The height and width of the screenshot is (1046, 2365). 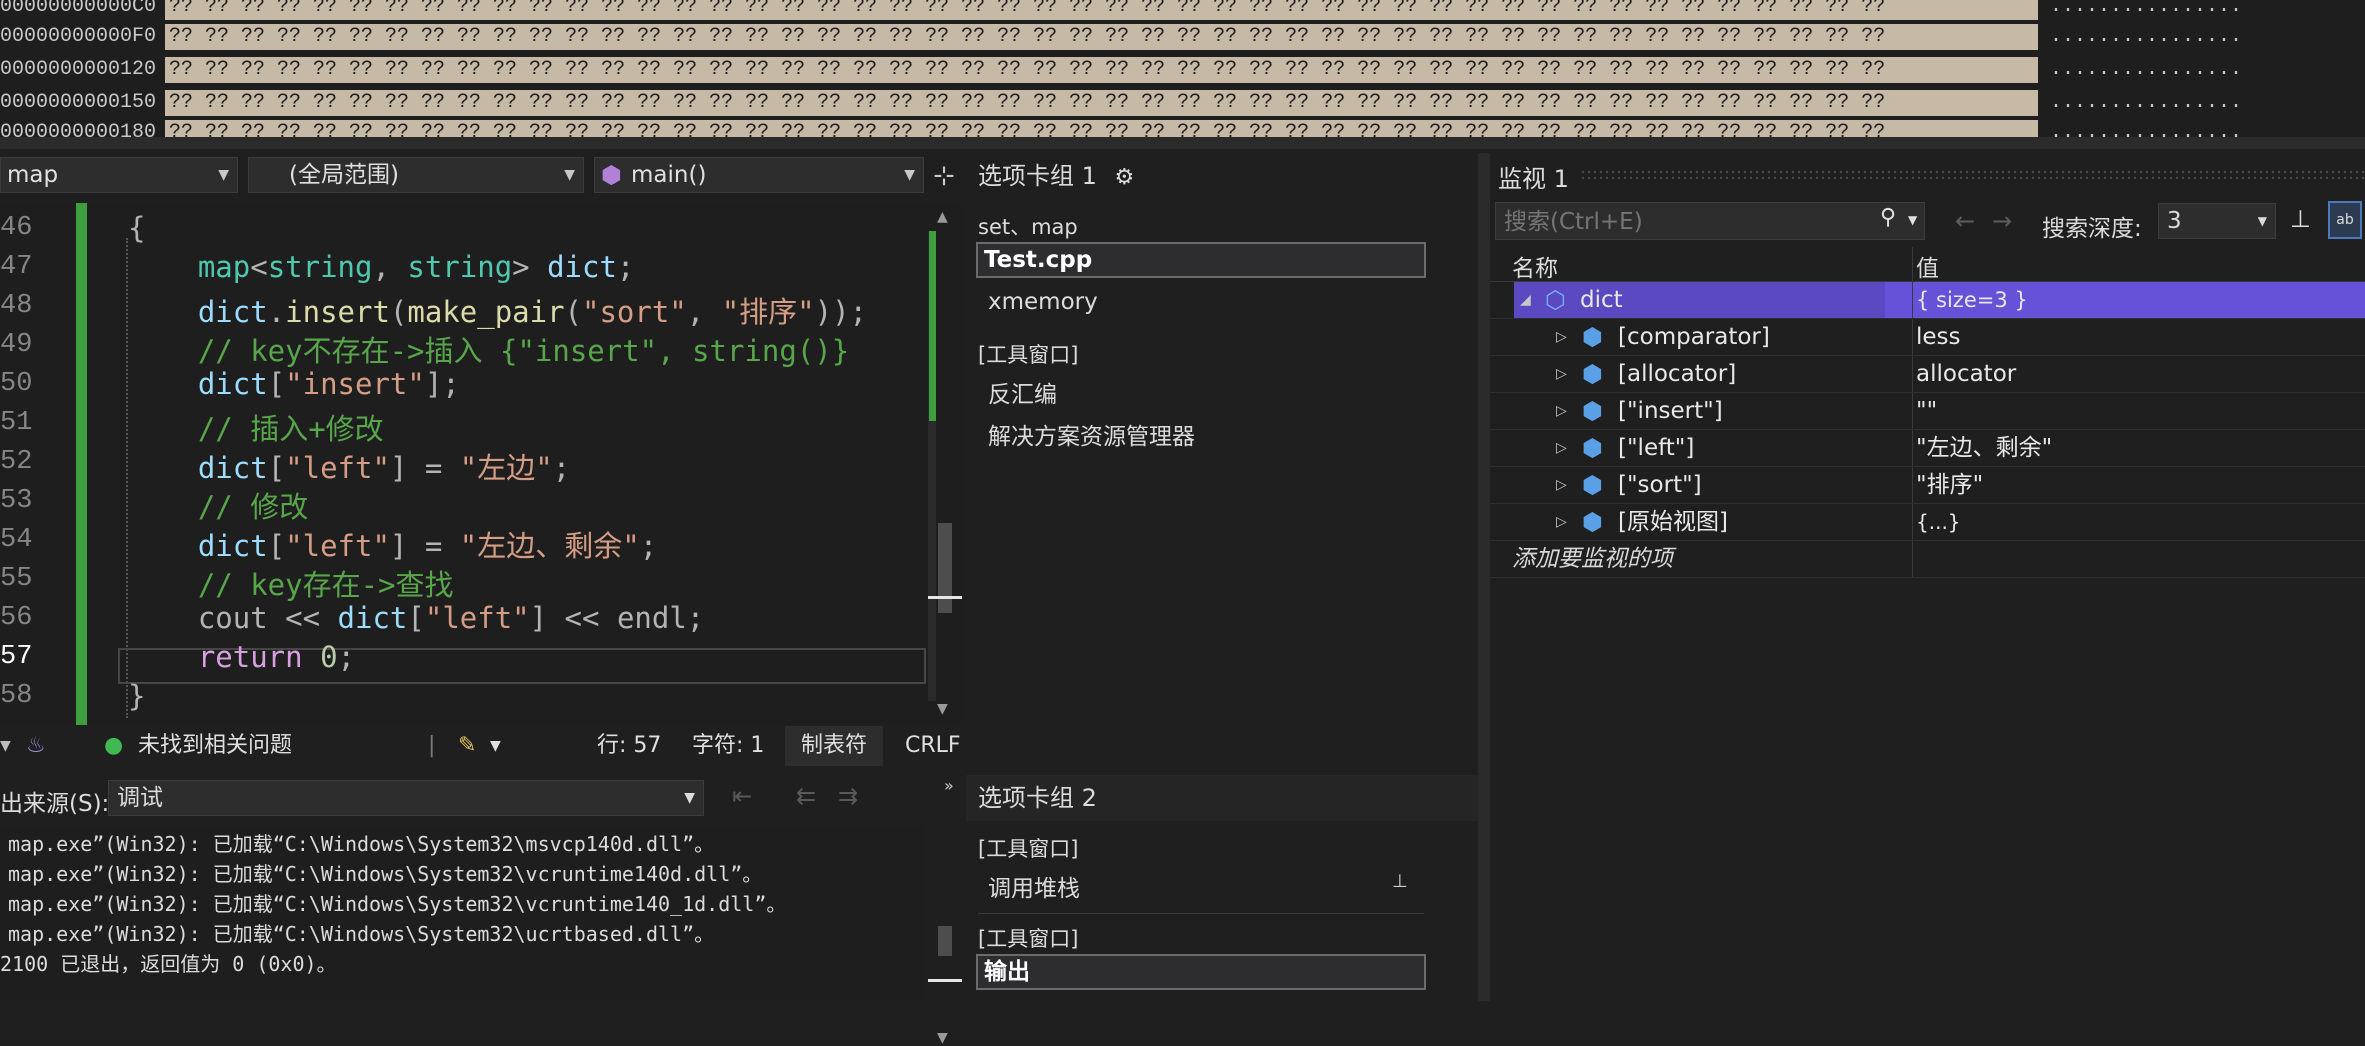 What do you see at coordinates (497, 310) in the screenshot?
I see `code-line: dict.insert(make_pair("sort", "排序"));` at bounding box center [497, 310].